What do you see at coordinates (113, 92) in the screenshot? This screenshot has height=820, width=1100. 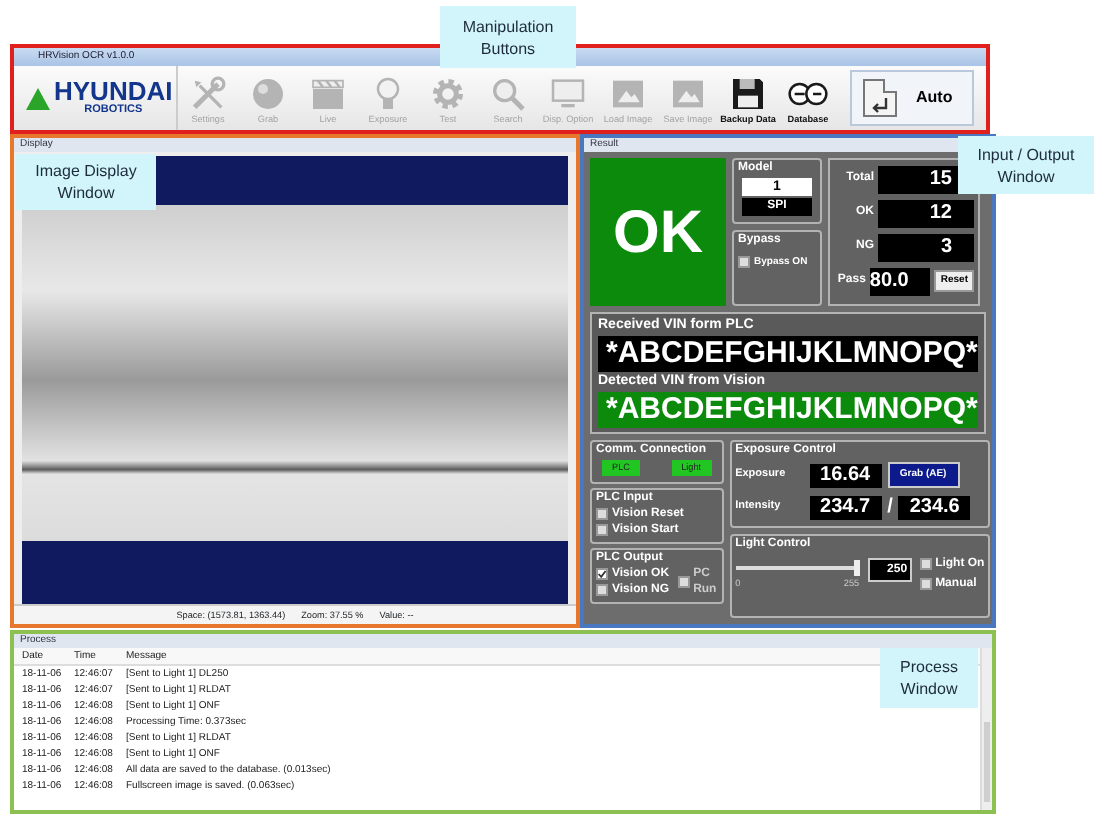 I see `logo-text: HYUNDAI` at bounding box center [113, 92].